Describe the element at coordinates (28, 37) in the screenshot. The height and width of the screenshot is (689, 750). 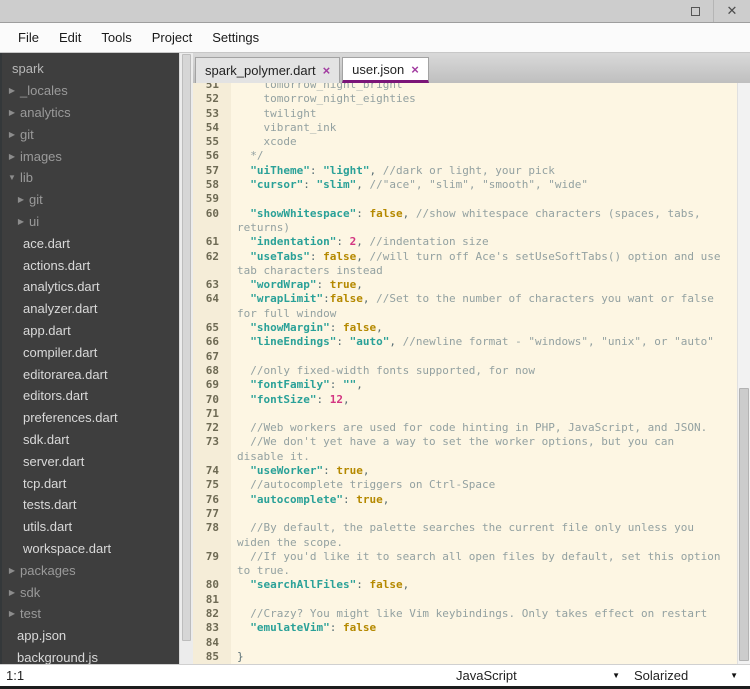
I see `menu-file: File` at that location.